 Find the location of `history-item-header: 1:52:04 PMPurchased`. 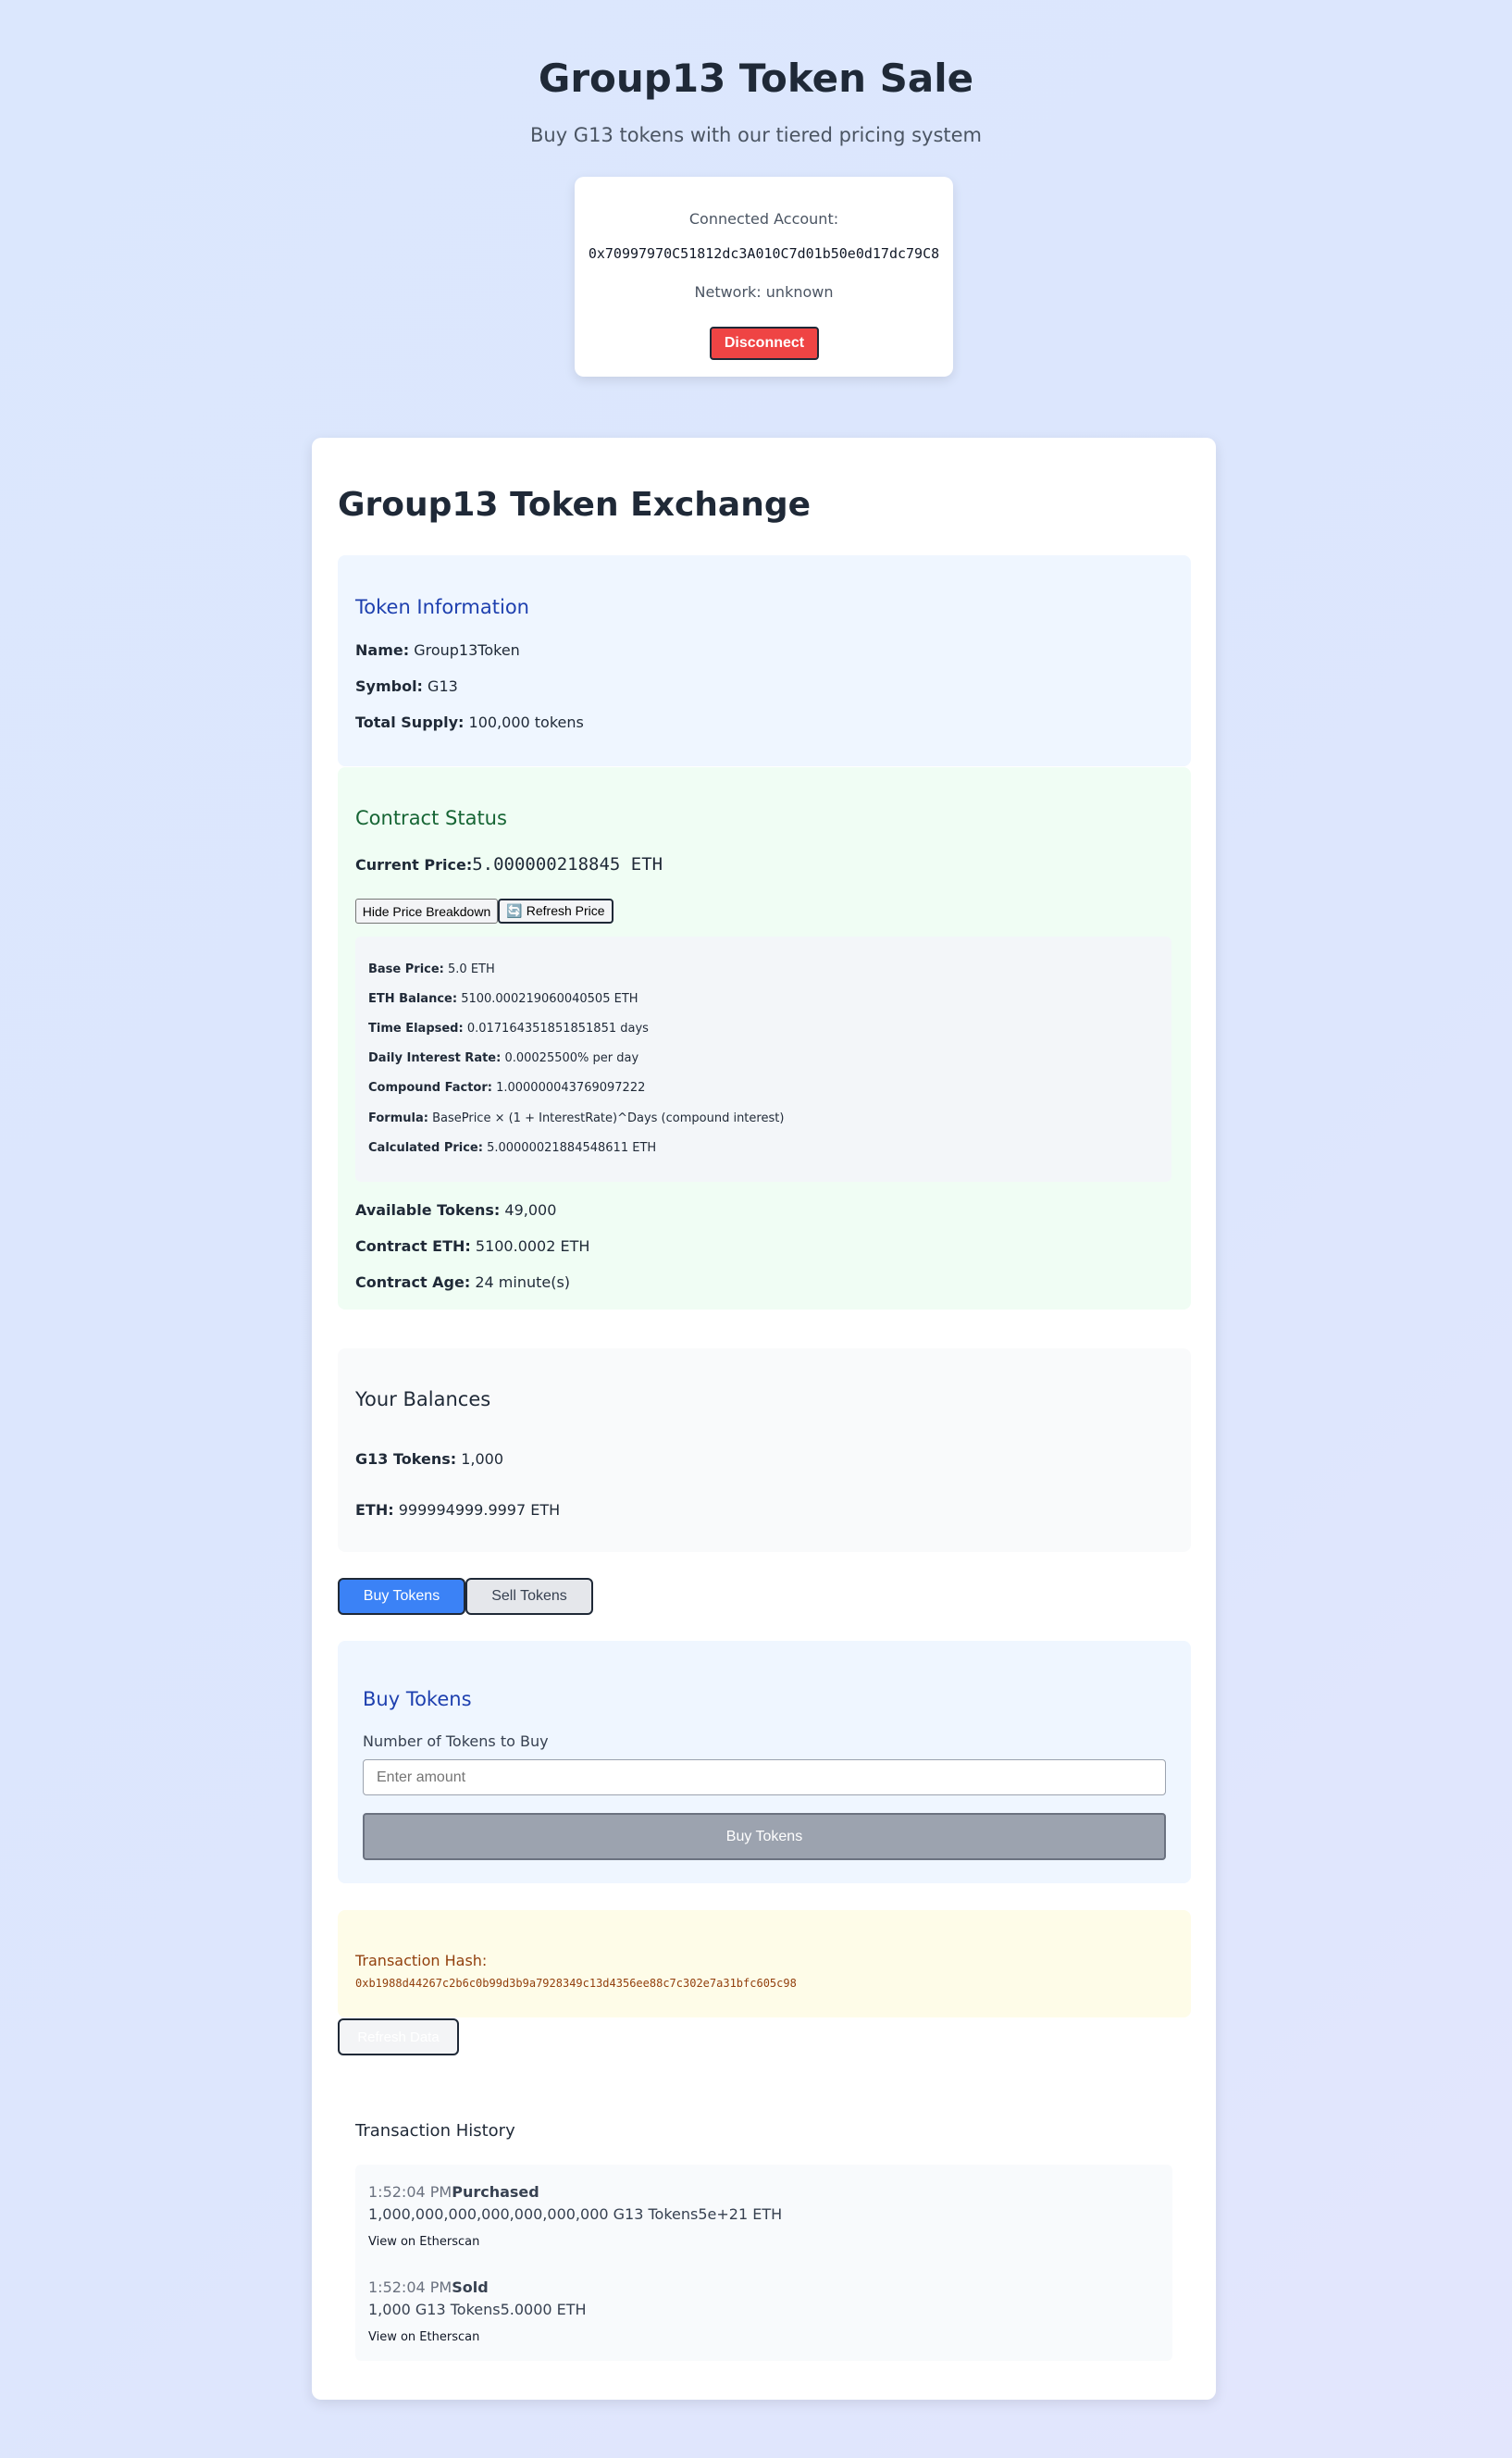

history-item-header: 1:52:04 PMPurchased is located at coordinates (453, 2192).